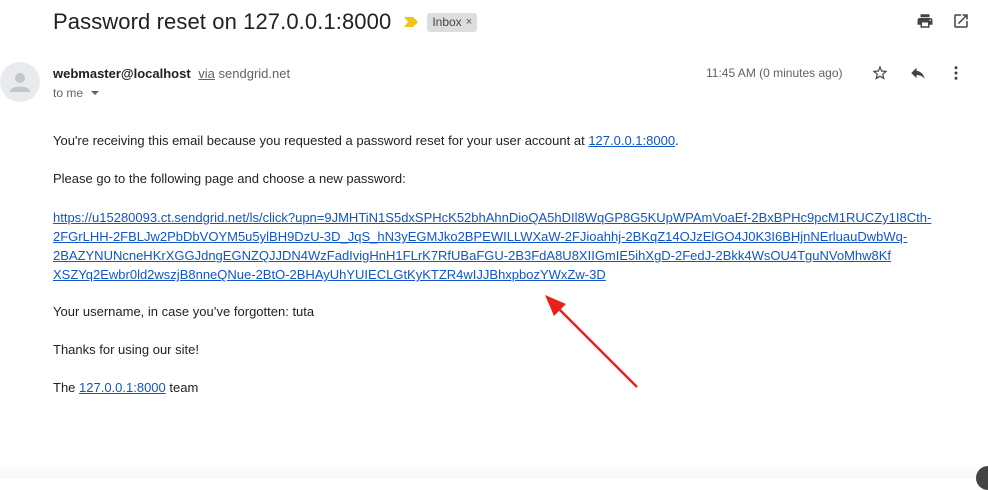  Describe the element at coordinates (182, 387) in the screenshot. I see `signature-suffix: team` at that location.